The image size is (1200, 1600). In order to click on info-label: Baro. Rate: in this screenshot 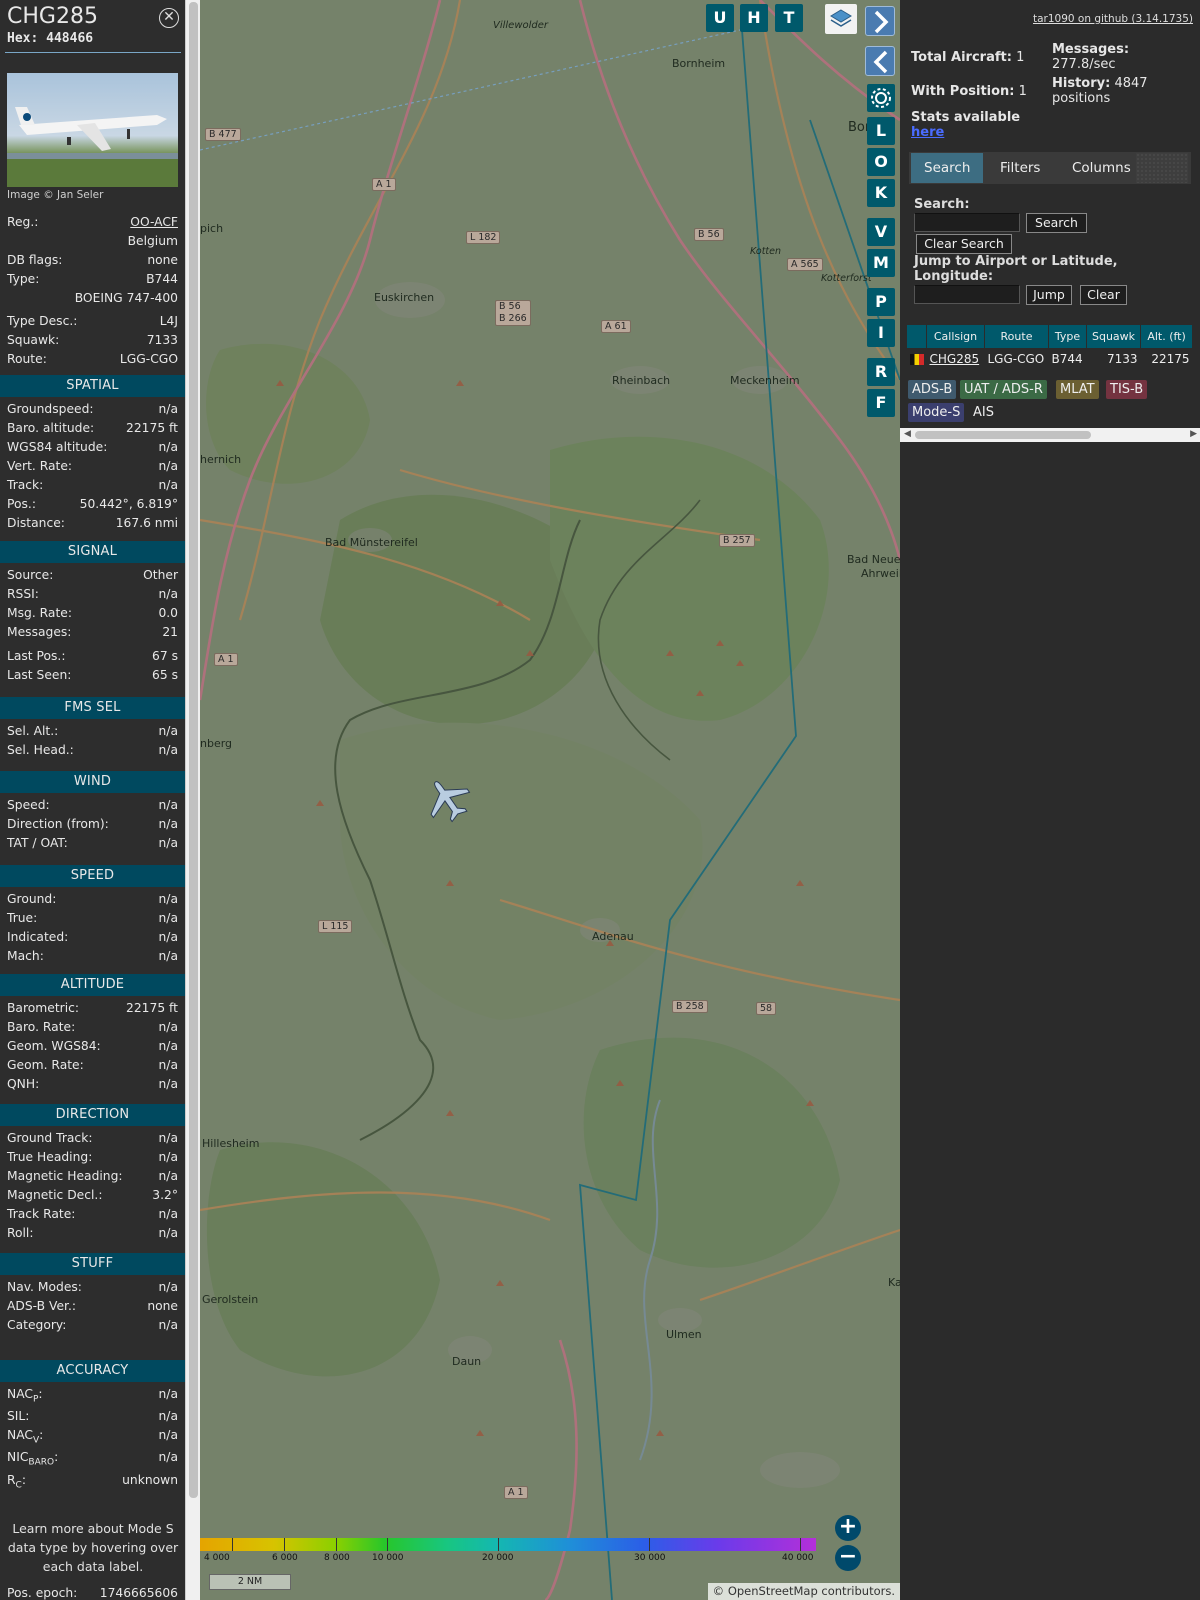, I will do `click(41, 1027)`.